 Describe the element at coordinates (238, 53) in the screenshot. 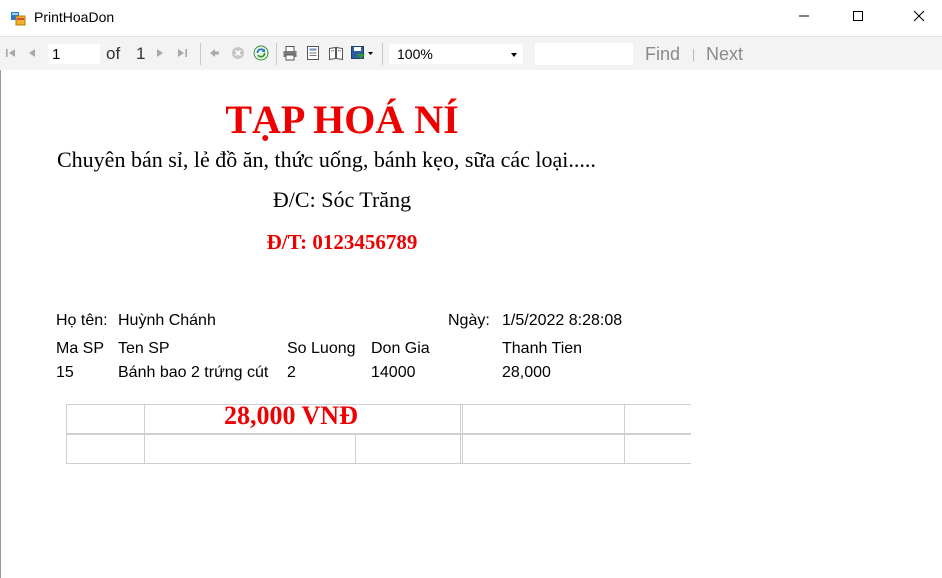

I see `stop-icon` at that location.